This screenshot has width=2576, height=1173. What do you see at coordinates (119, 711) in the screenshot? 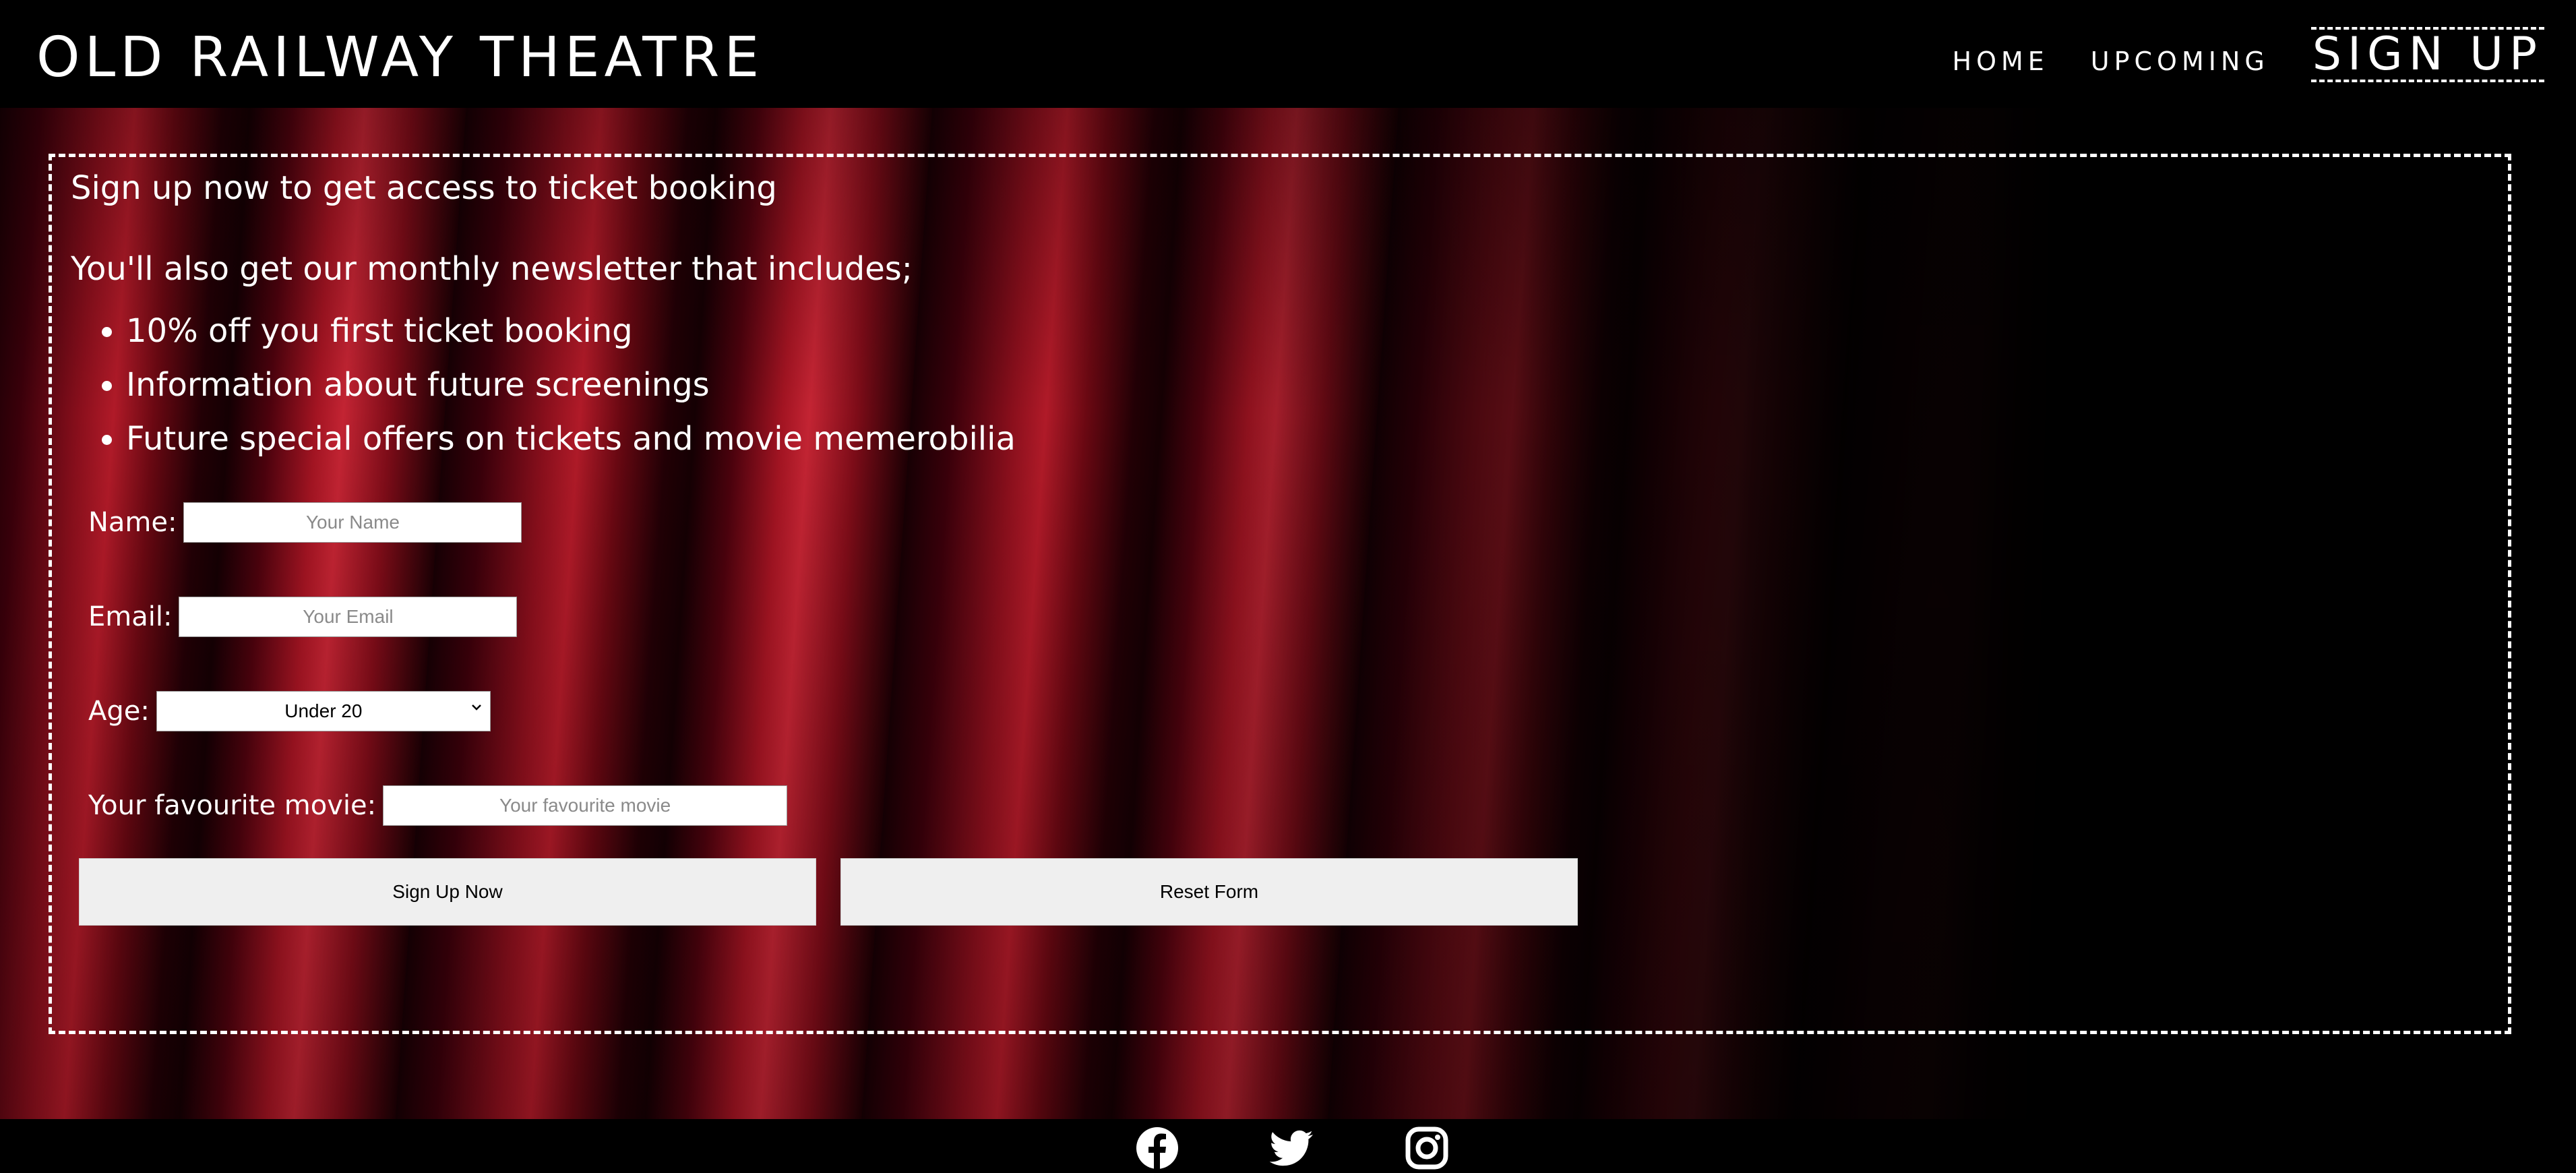
I see `age-label: Age:` at bounding box center [119, 711].